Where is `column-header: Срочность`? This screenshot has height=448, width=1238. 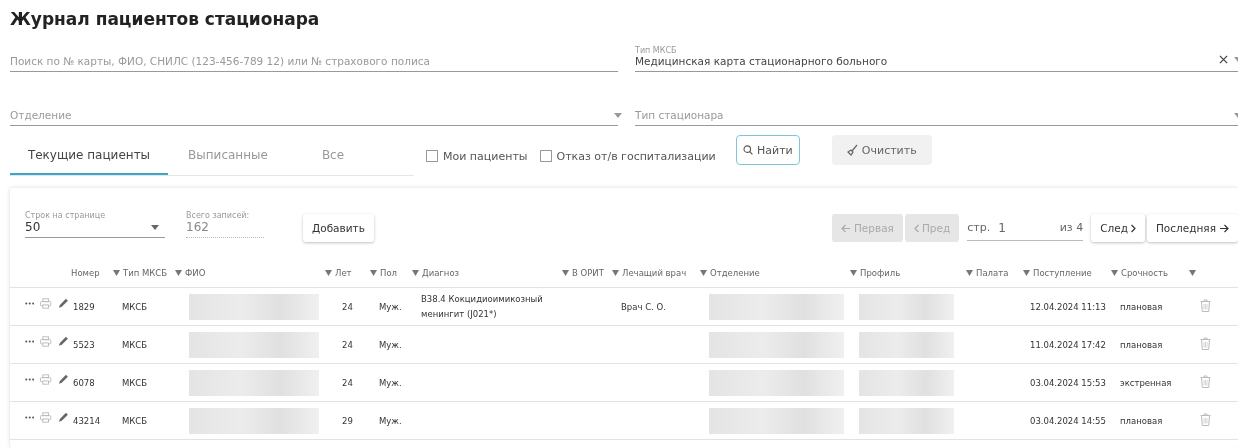
column-header: Срочность is located at coordinates (1144, 272).